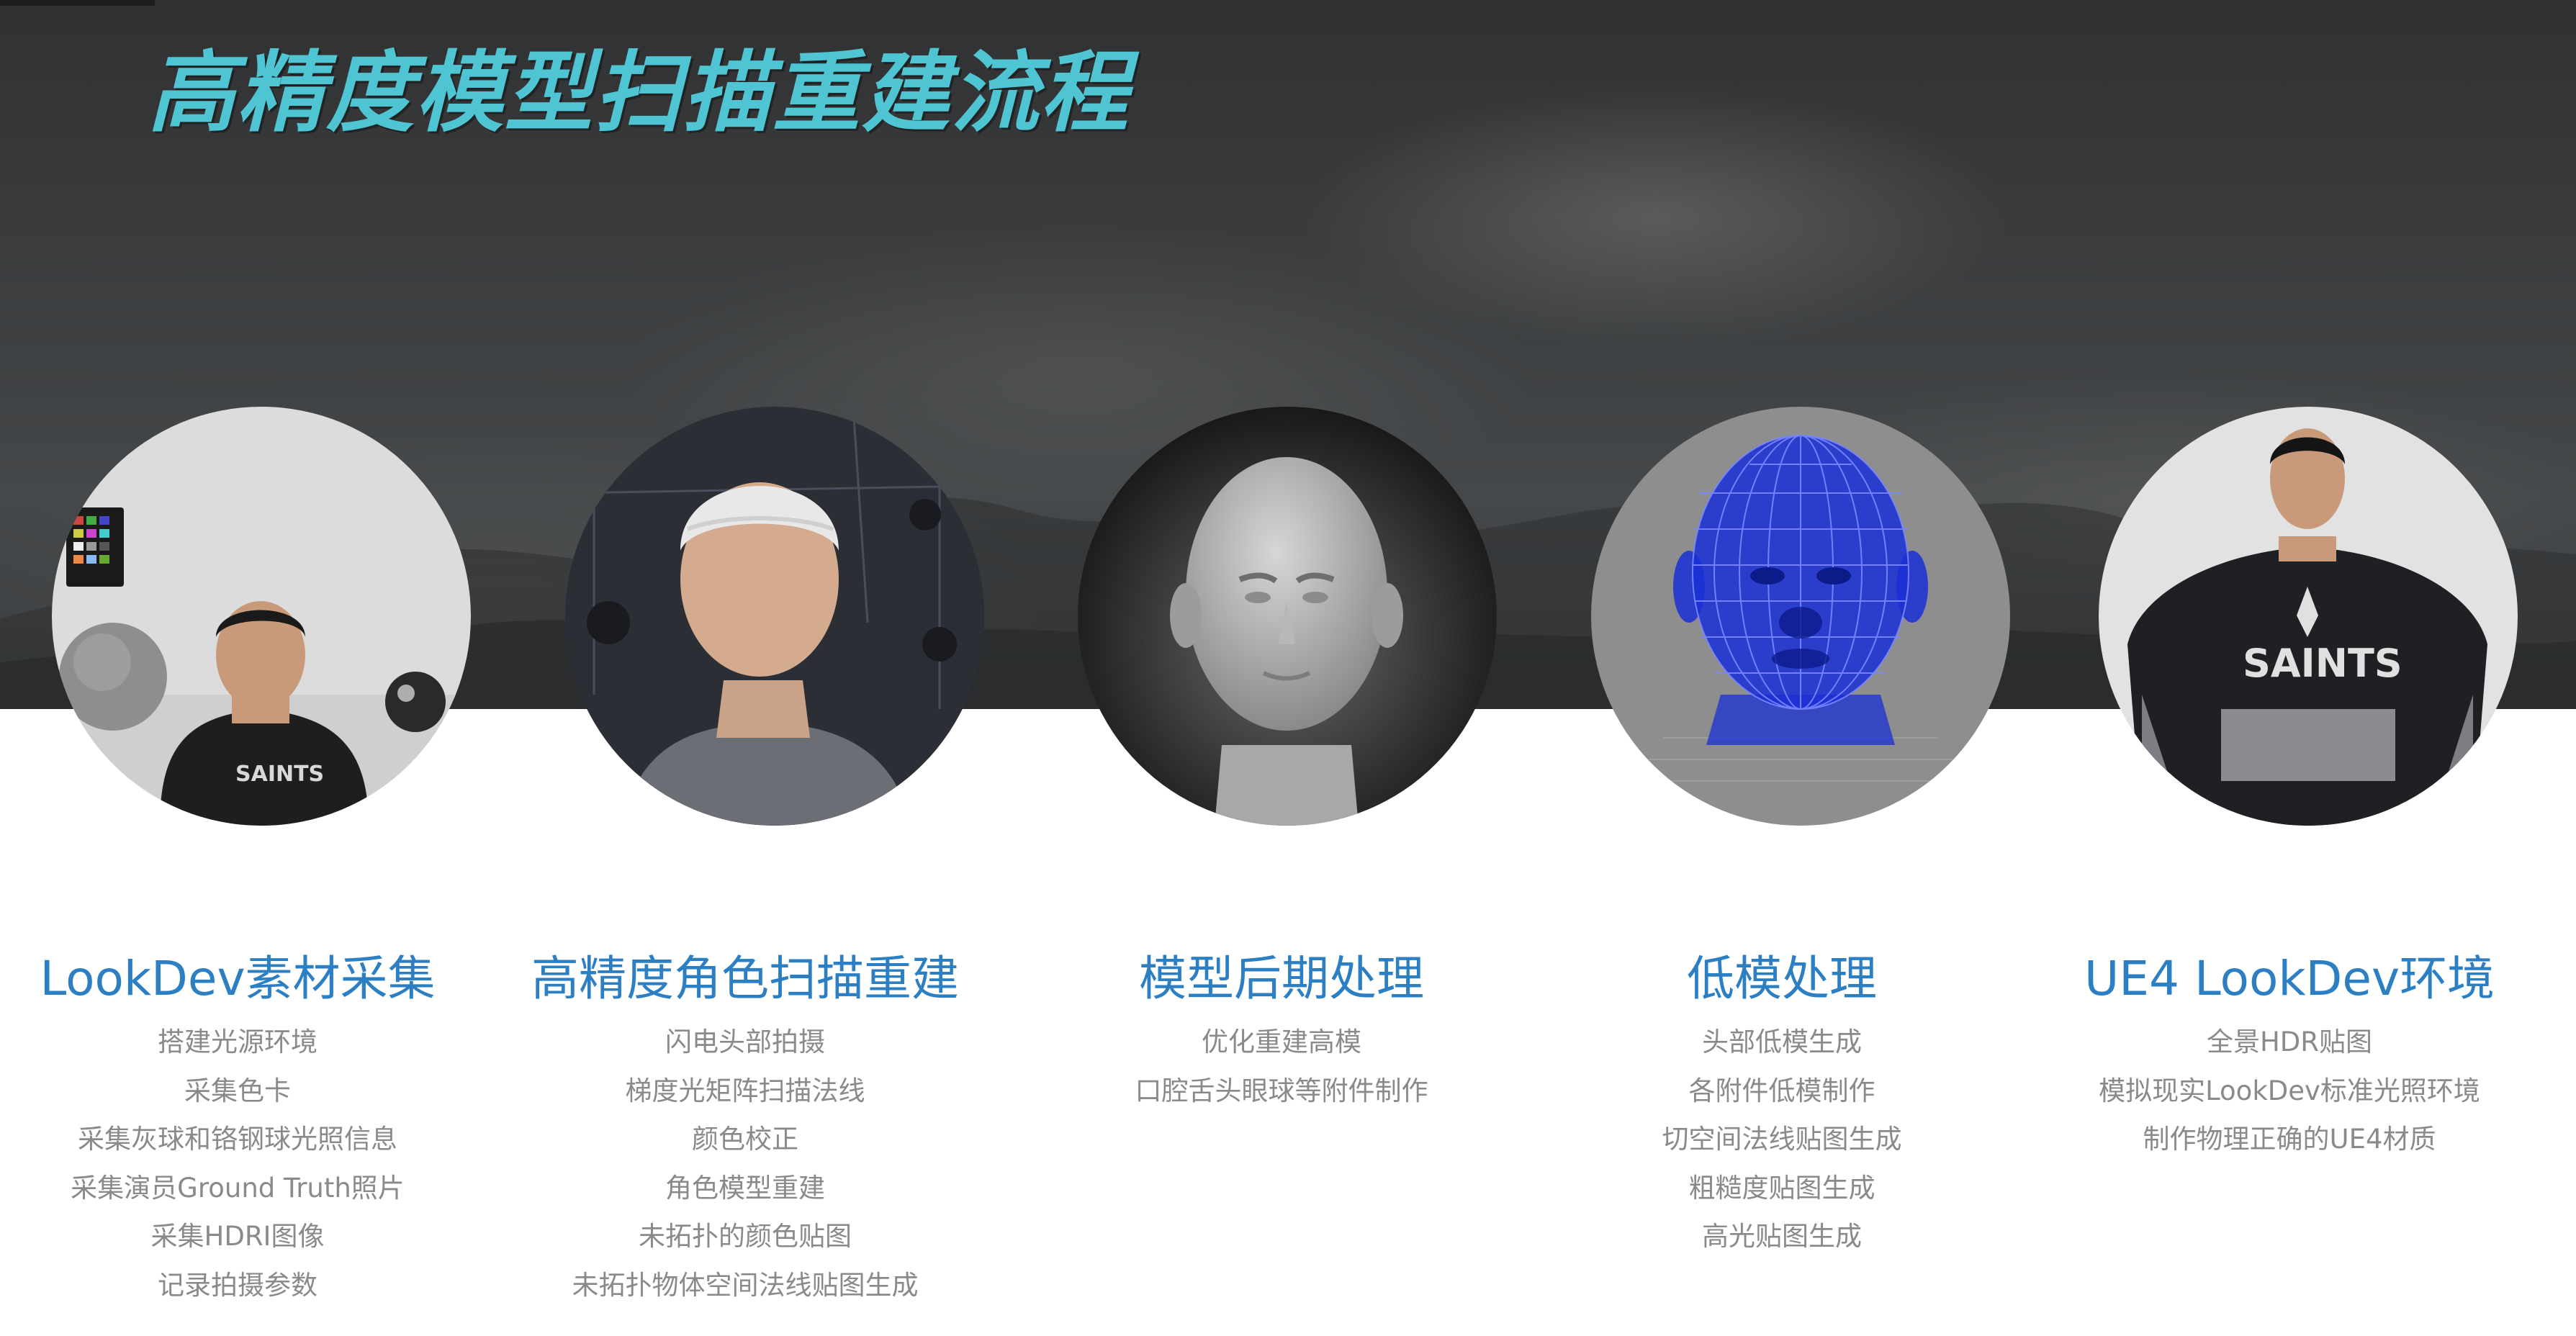  Describe the element at coordinates (1281, 1066) in the screenshot. I see `step-items: 优化重建高模 口腔舌头眼球等附件制作` at that location.